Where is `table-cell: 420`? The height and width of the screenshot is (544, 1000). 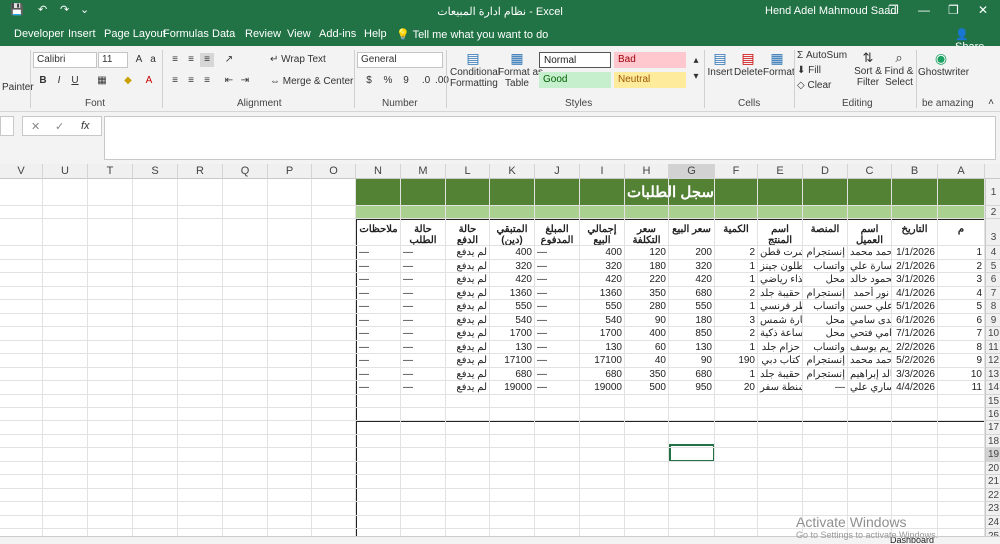 table-cell: 420 is located at coordinates (602, 280).